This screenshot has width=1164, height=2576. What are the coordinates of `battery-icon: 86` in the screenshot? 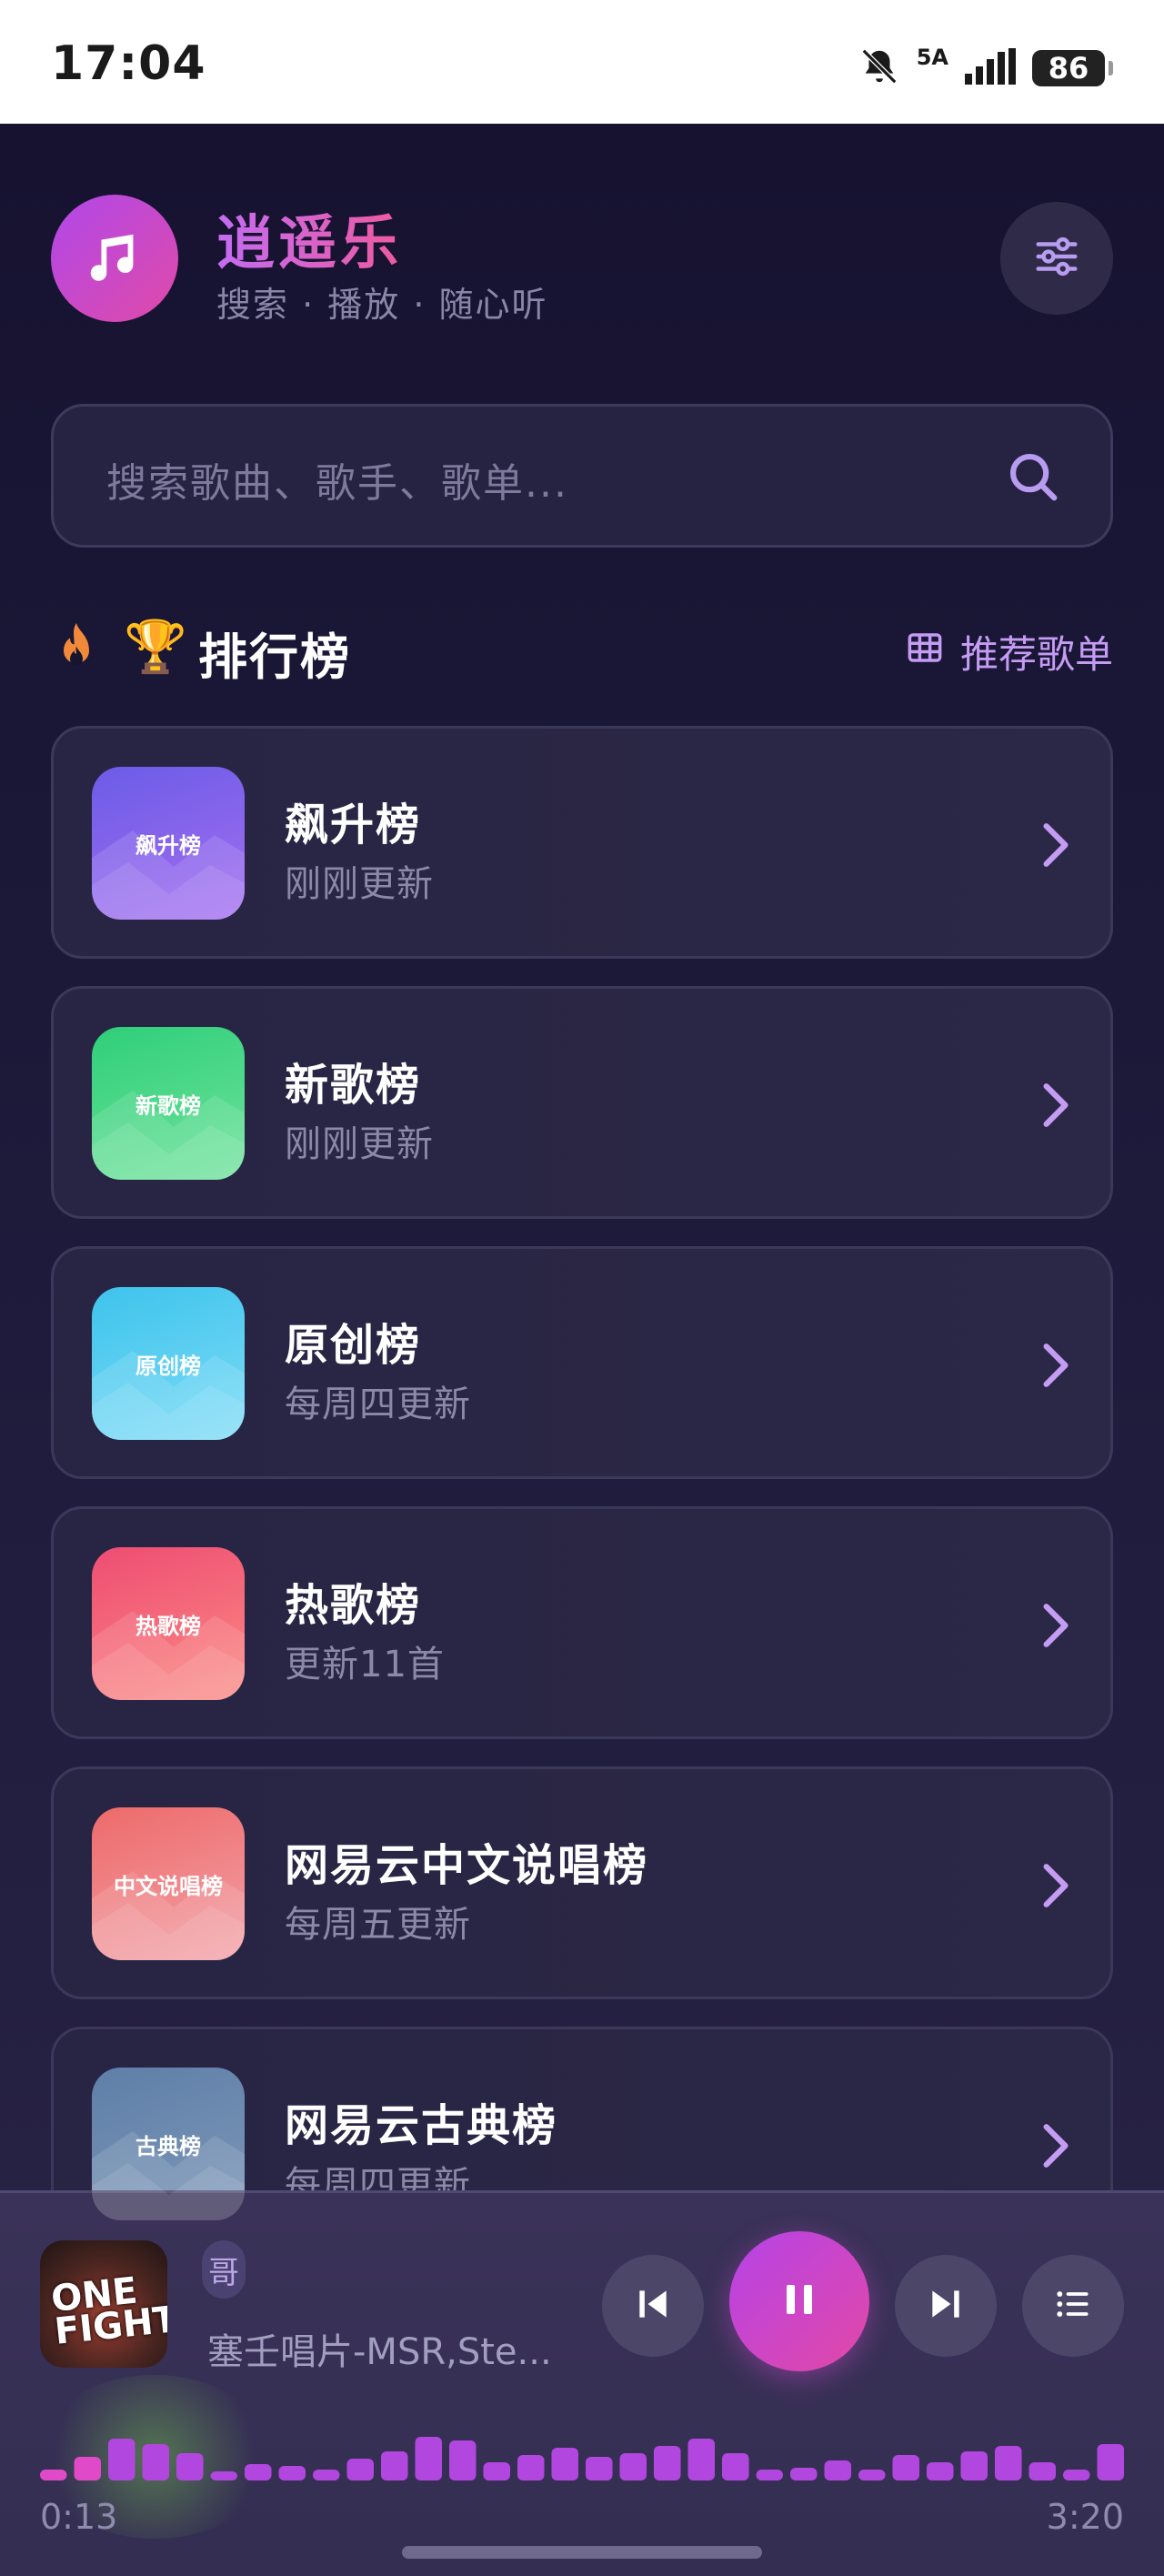 It's located at (1068, 68).